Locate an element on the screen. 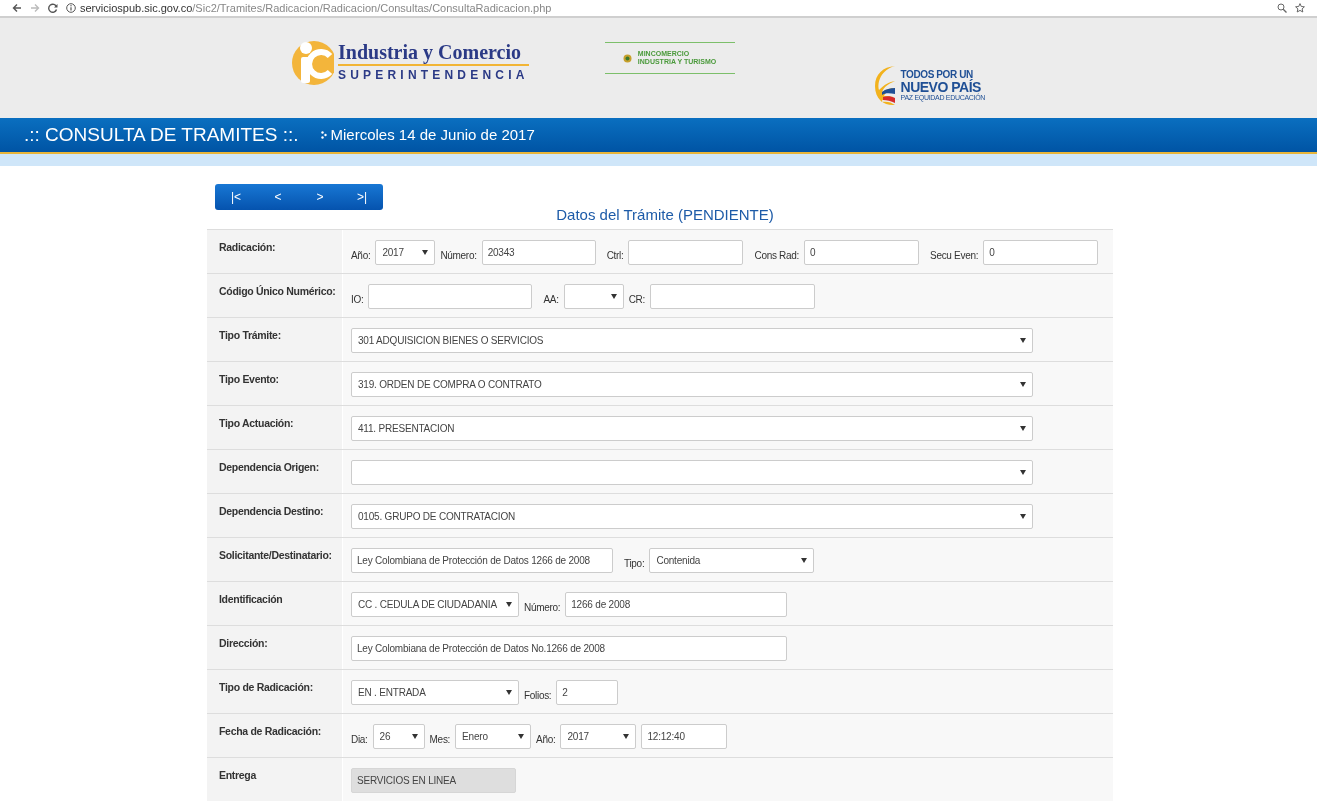  field-label: CR: is located at coordinates (636, 299).